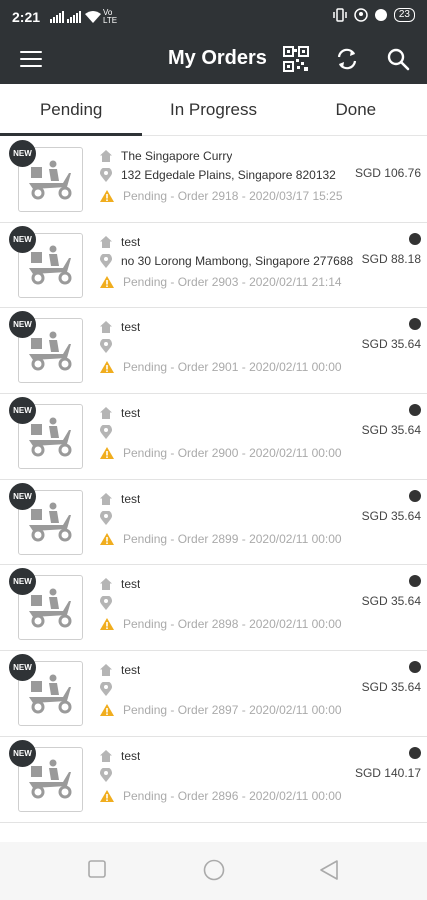 This screenshot has width=427, height=900. I want to click on recents-button, so click(97, 869).